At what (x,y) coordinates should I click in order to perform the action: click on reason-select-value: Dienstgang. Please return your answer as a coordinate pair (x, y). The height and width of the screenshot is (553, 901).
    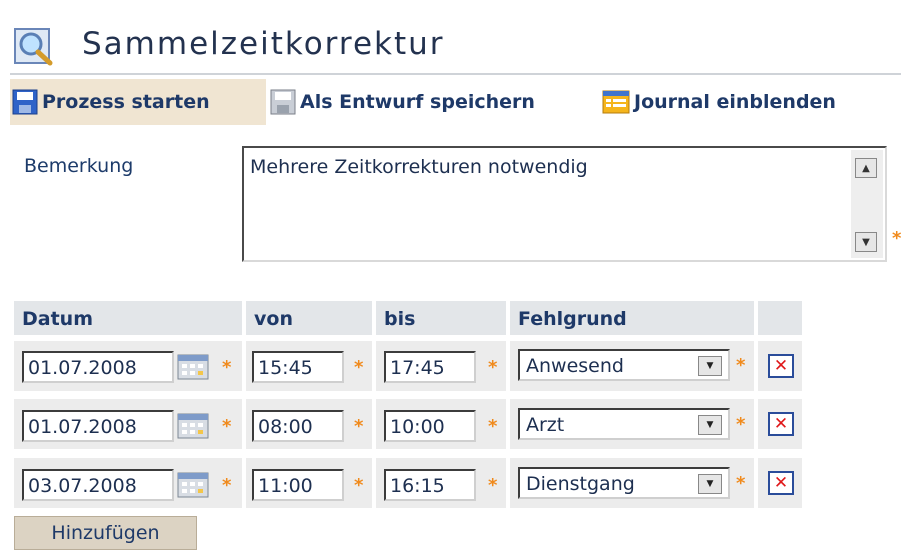
    Looking at the image, I should click on (580, 484).